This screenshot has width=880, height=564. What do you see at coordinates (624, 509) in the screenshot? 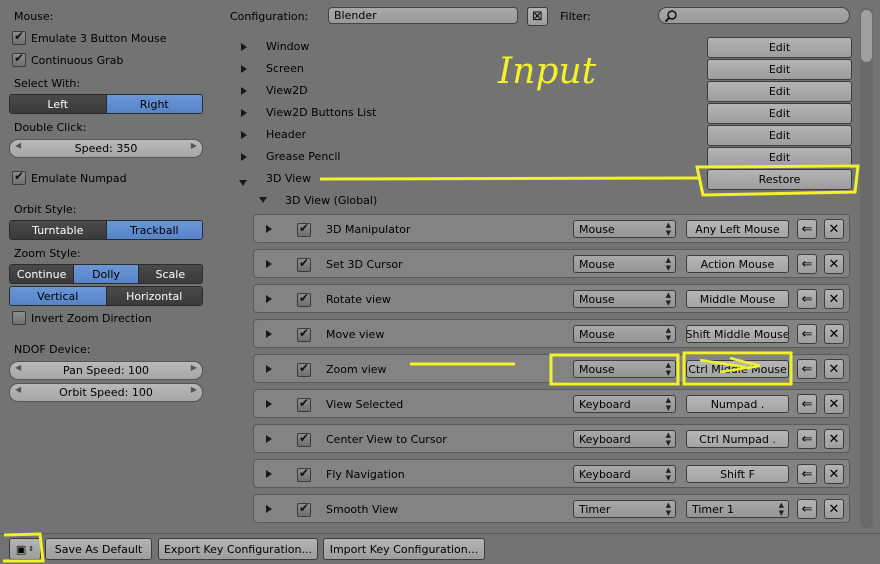
I see `input-type-dropdown: Timer ▲ ▼` at bounding box center [624, 509].